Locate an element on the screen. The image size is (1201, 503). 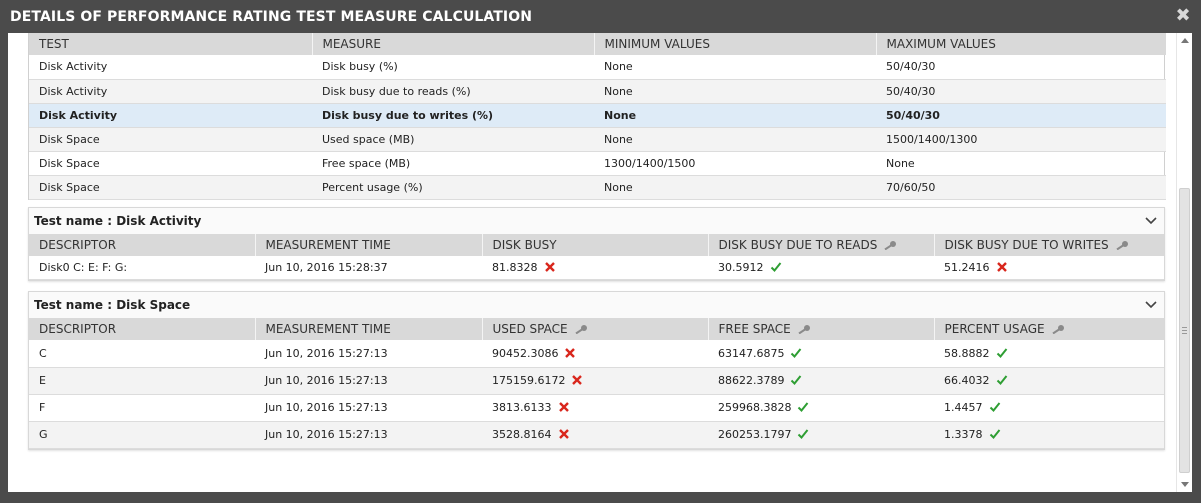
cell-minimum: 1300/1400/1500 is located at coordinates (735, 163).